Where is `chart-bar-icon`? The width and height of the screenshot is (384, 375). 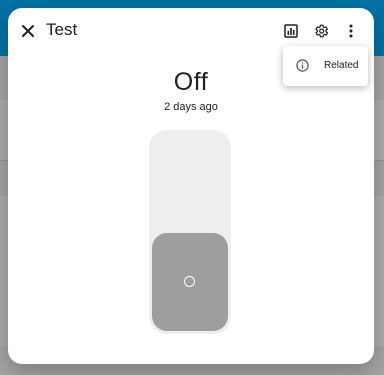
chart-bar-icon is located at coordinates (291, 31).